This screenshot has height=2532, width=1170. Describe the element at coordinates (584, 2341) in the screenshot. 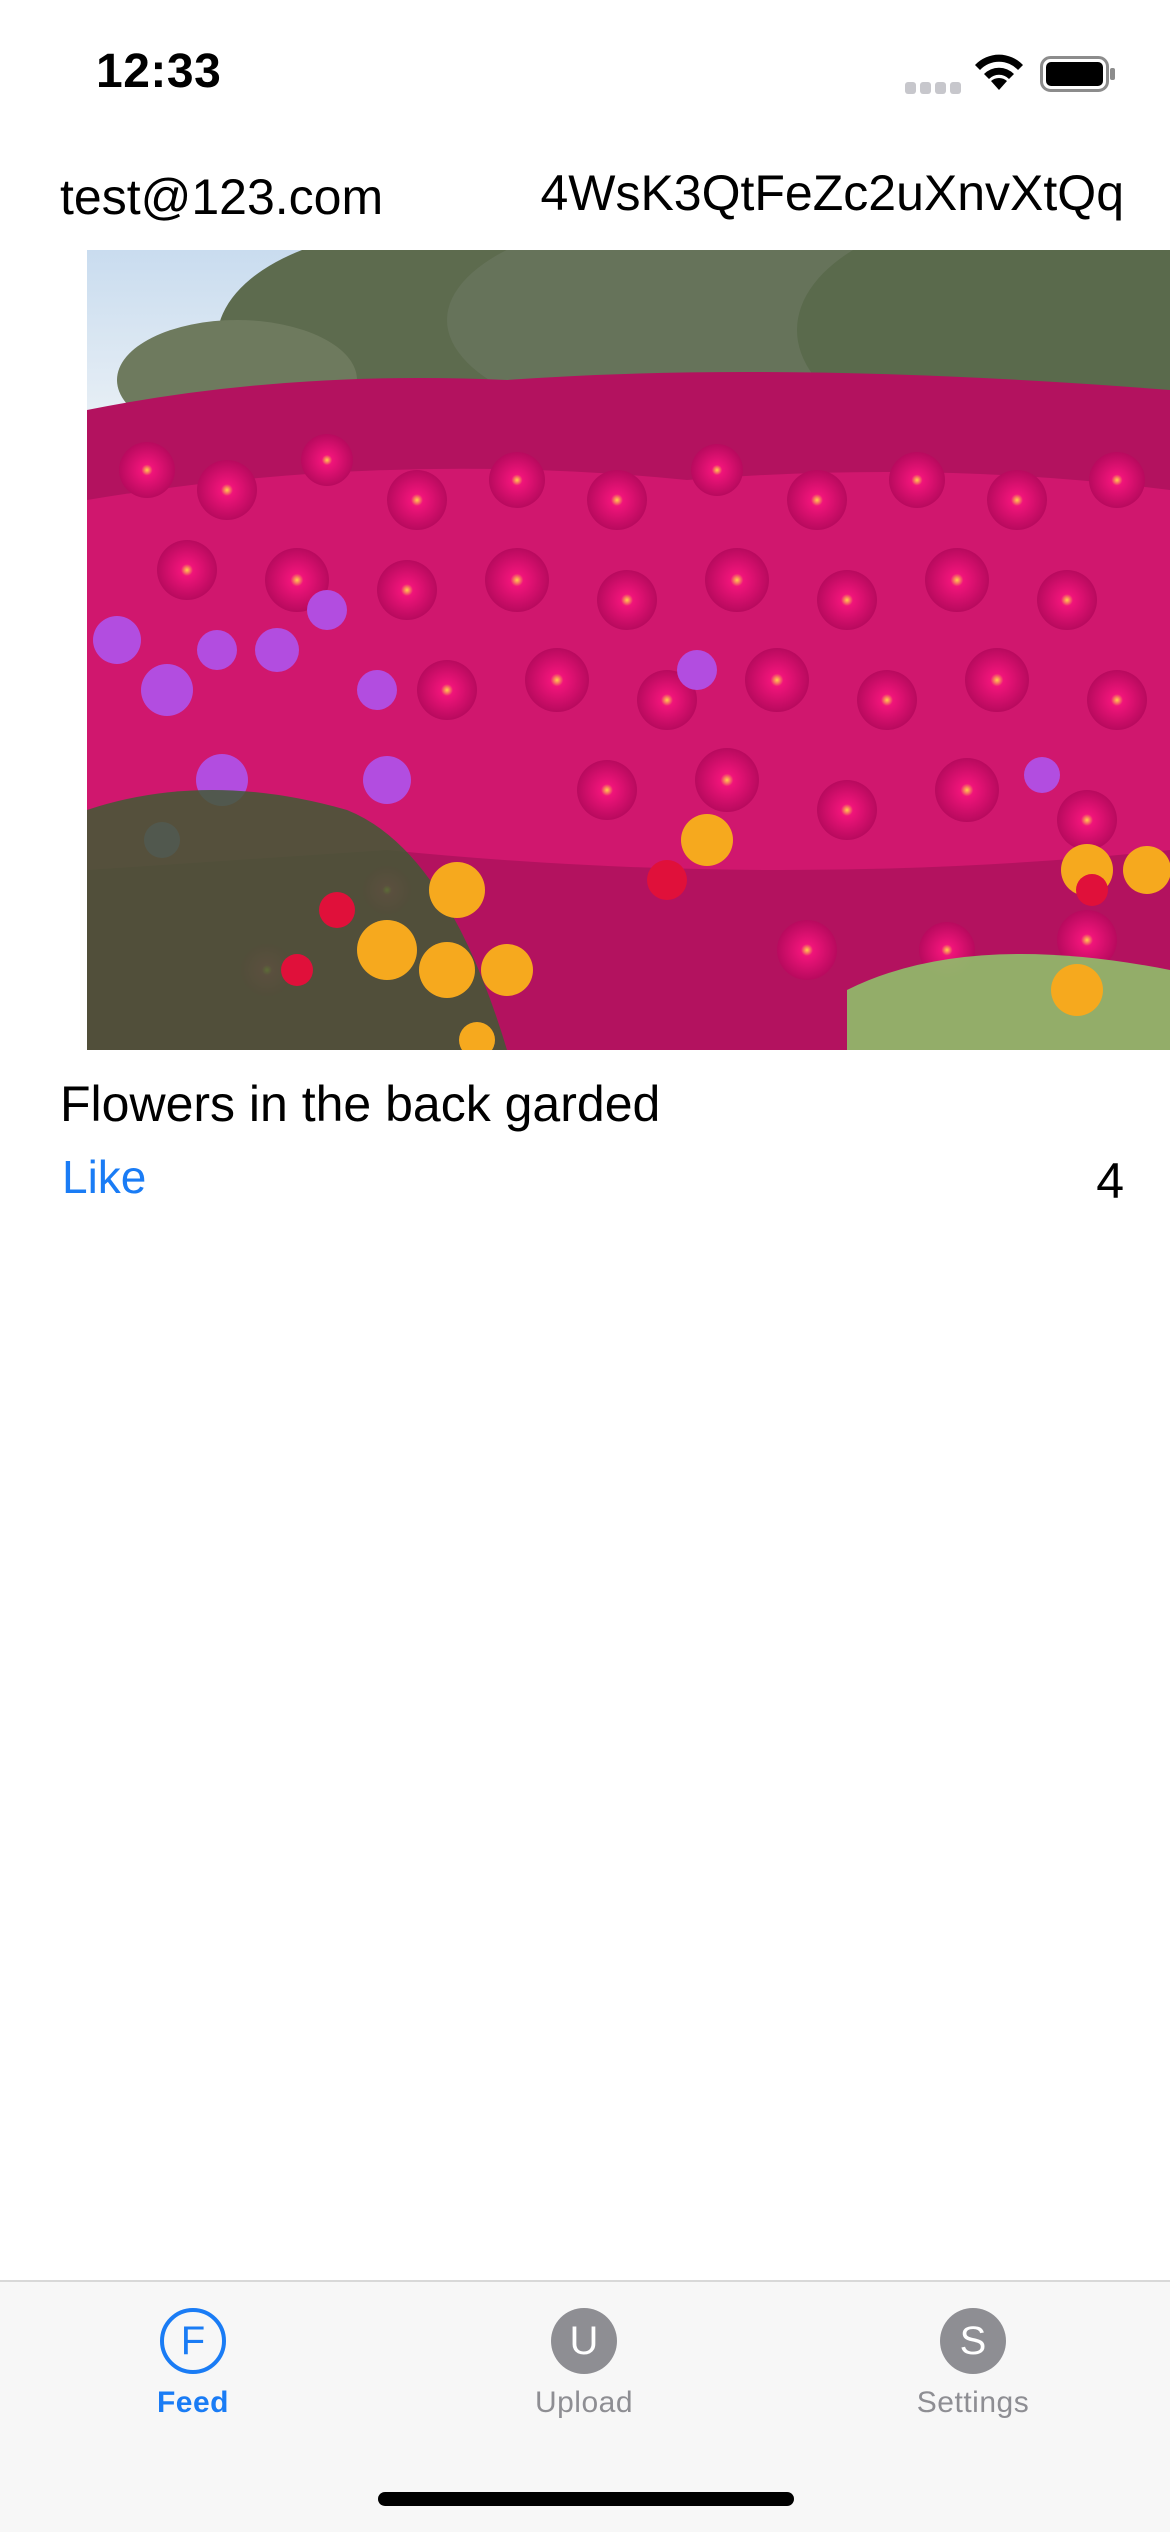

I see `upload-icon: U` at that location.